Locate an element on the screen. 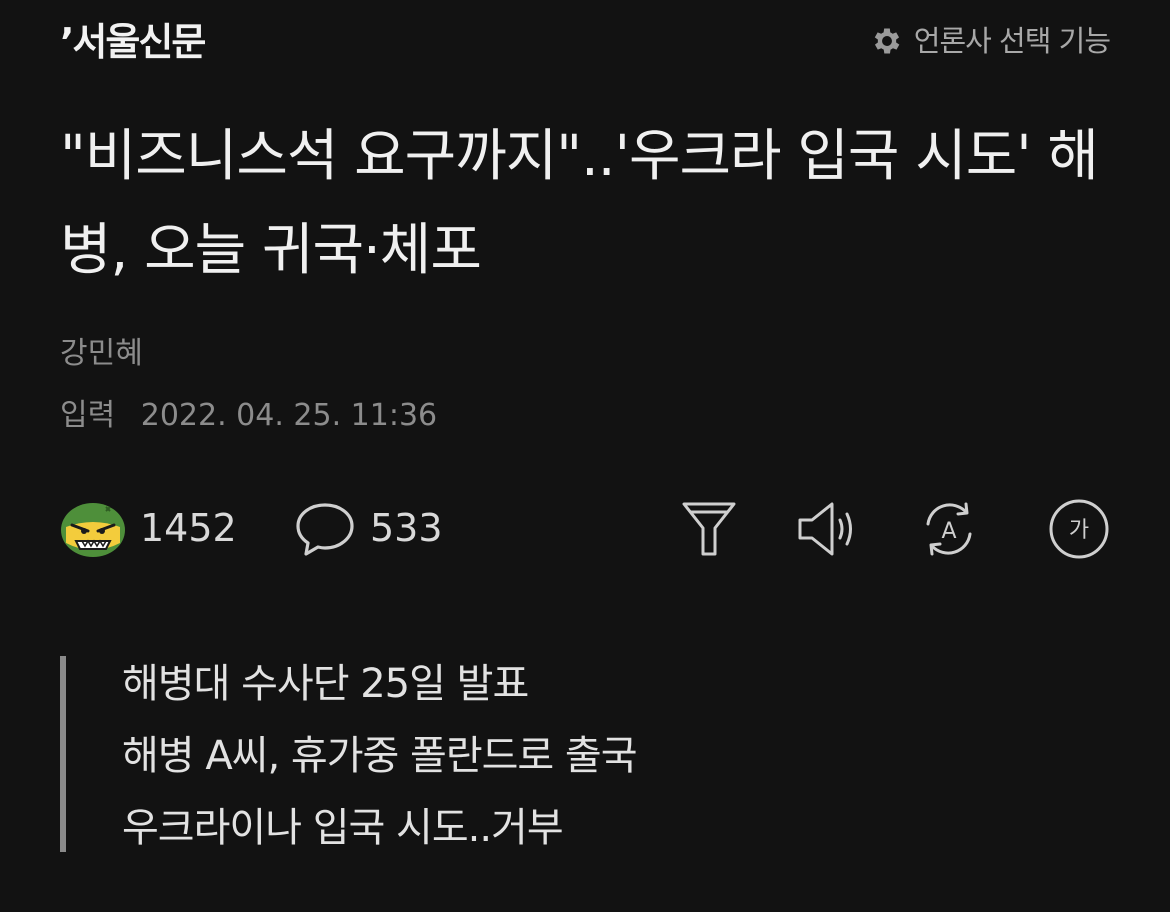 This screenshot has width=1170, height=912. publisher-select-label: 언론사 선택 기능 is located at coordinates (1012, 41).